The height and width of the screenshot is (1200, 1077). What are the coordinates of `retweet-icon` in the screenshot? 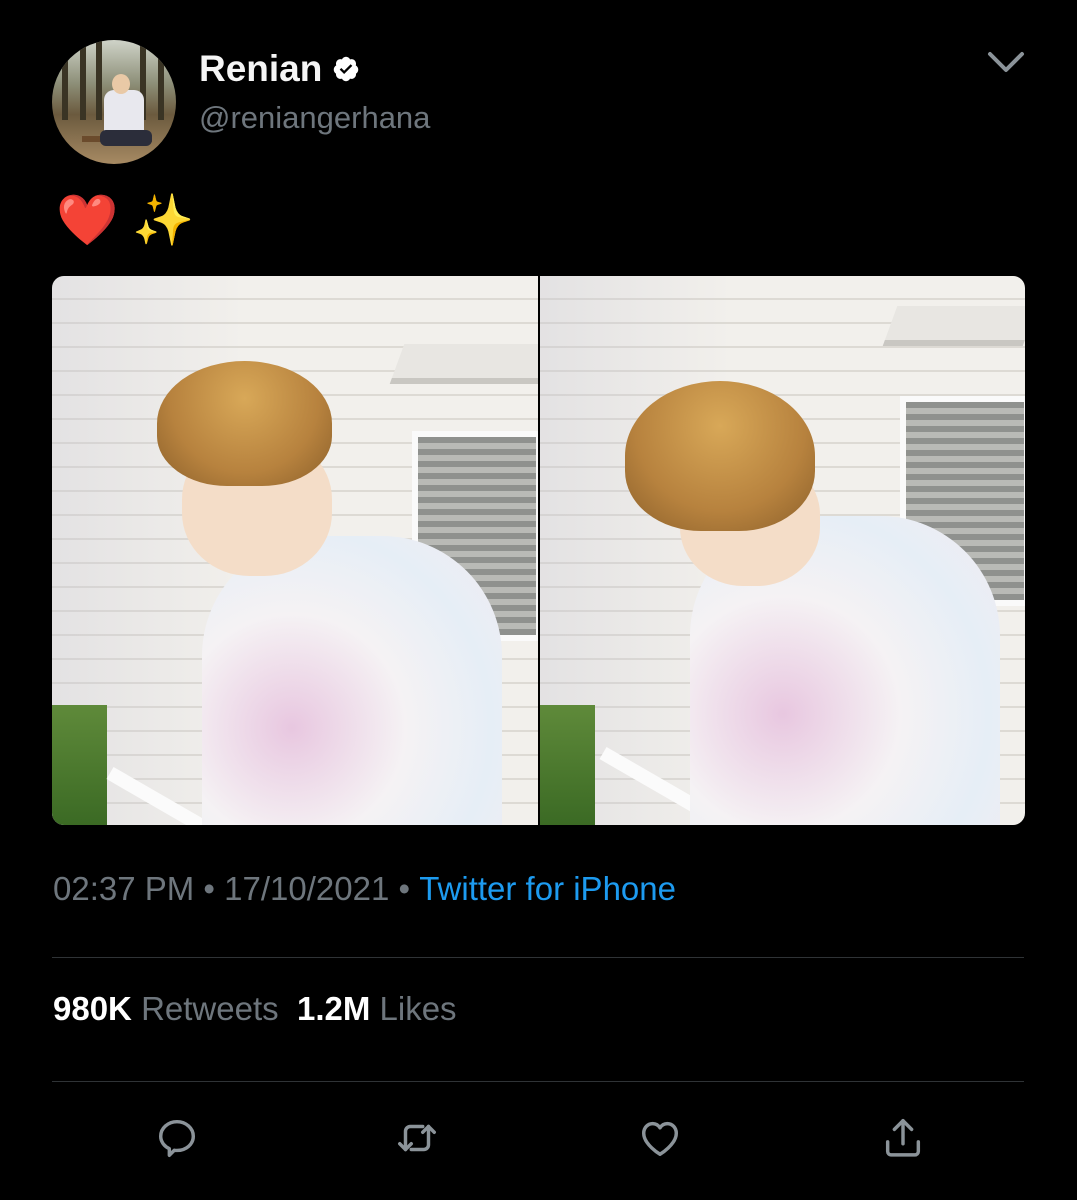 It's located at (417, 1138).